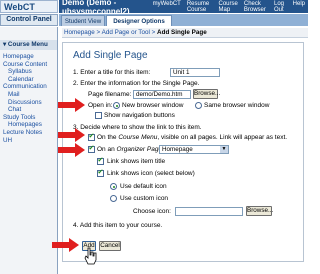  I want to click on open-new-window-radio, so click(116, 105).